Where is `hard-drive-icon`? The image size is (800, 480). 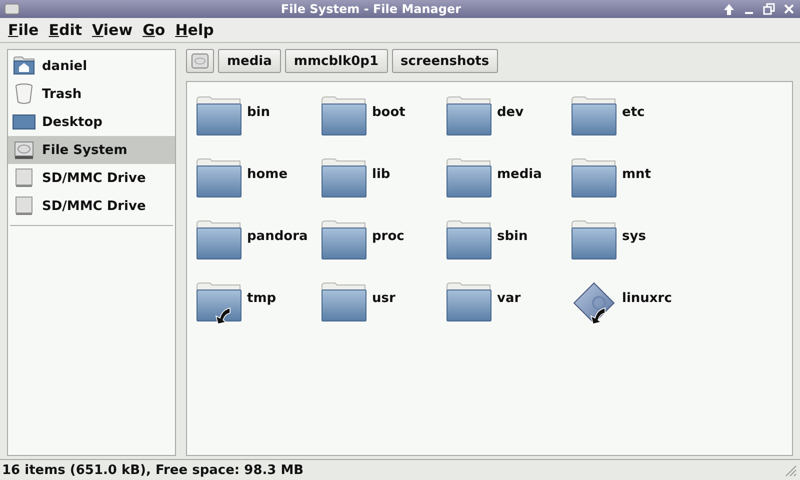 hard-drive-icon is located at coordinates (200, 61).